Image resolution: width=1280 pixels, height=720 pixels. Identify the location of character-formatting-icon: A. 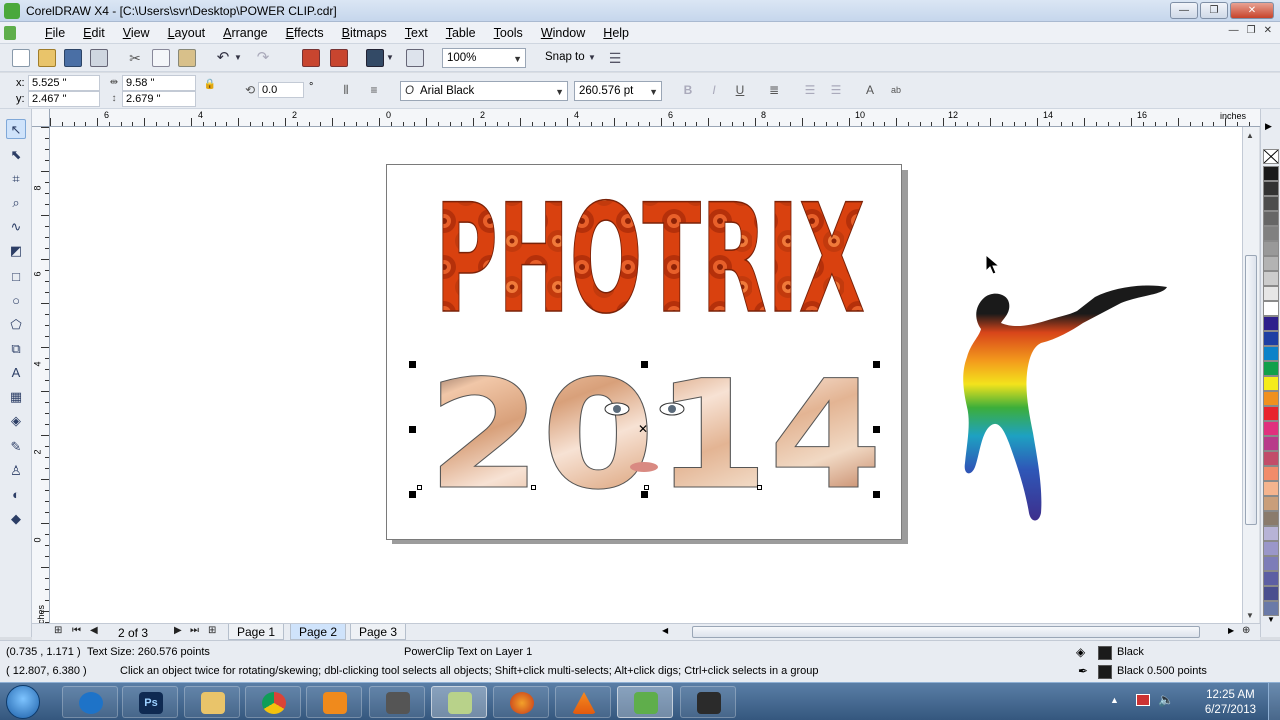
(870, 90).